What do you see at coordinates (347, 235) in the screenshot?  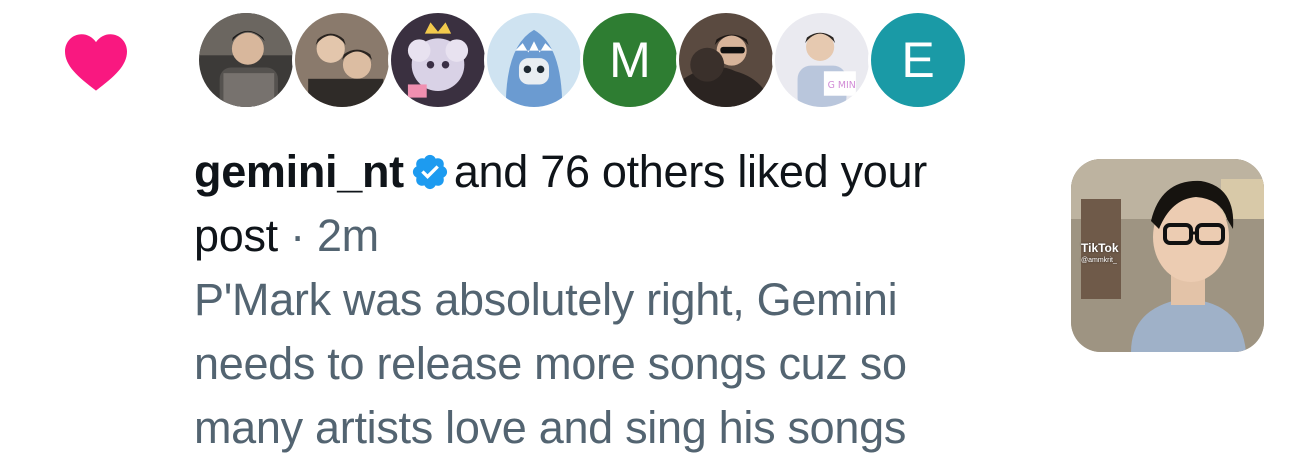 I see `timestamp: 2m` at bounding box center [347, 235].